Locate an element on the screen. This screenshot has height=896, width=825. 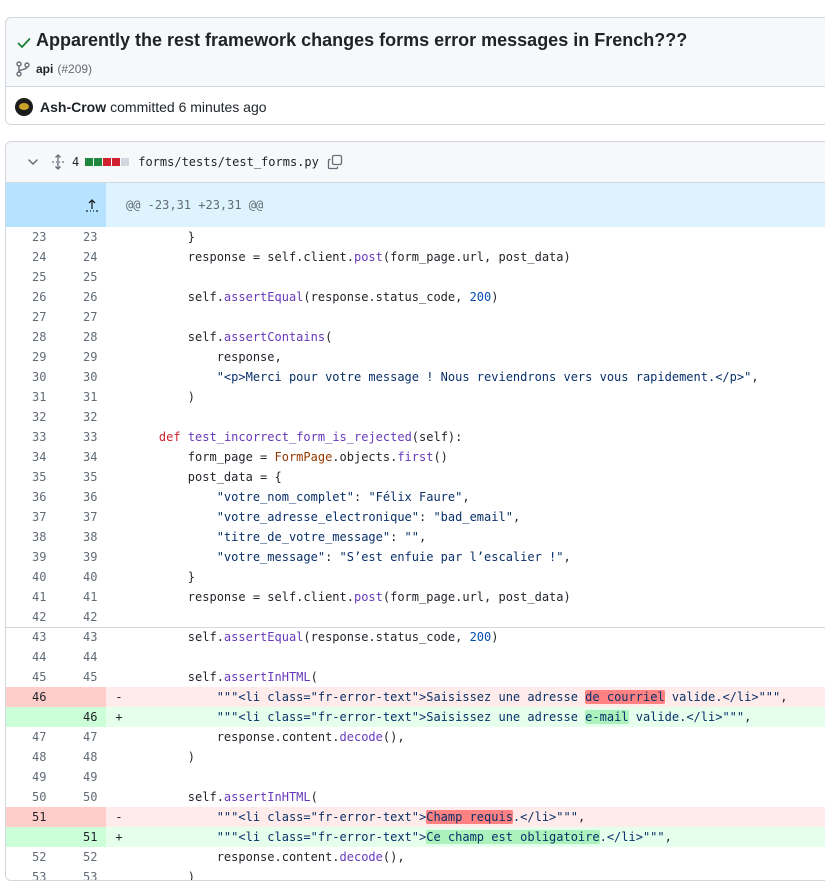
diffstat is located at coordinates (107, 162).